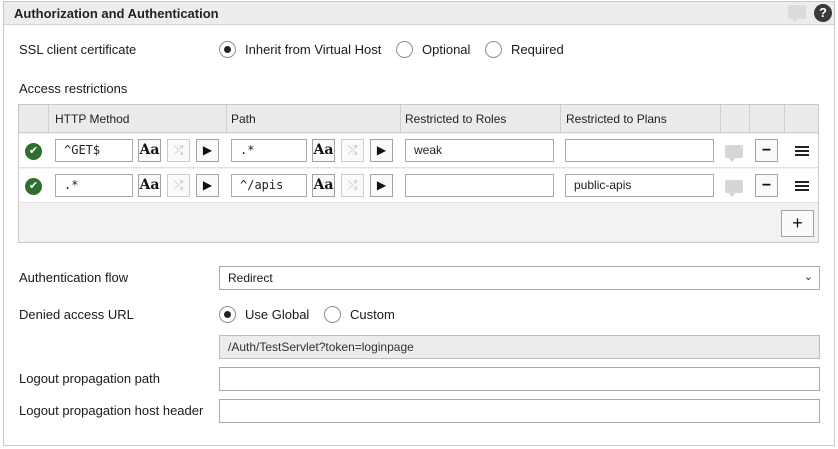 The width and height of the screenshot is (838, 449). I want to click on roles-input: weak, so click(479, 150).